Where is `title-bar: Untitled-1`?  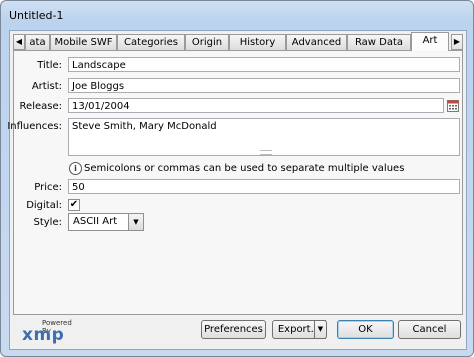
title-bar: Untitled-1 is located at coordinates (237, 15).